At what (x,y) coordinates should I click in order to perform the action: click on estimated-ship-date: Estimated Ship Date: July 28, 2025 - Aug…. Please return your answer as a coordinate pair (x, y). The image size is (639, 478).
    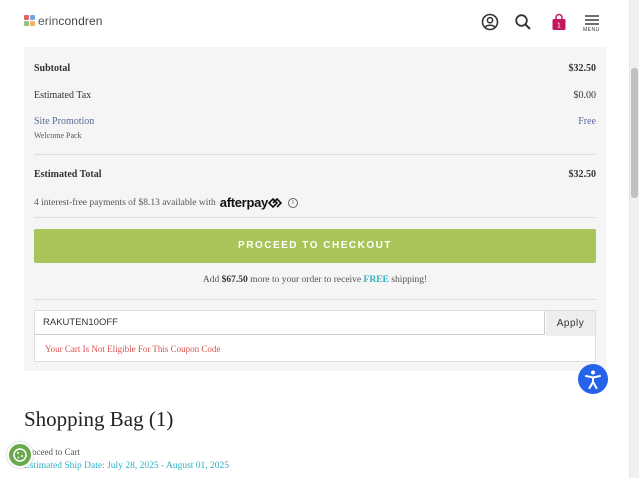
    Looking at the image, I should click on (127, 466).